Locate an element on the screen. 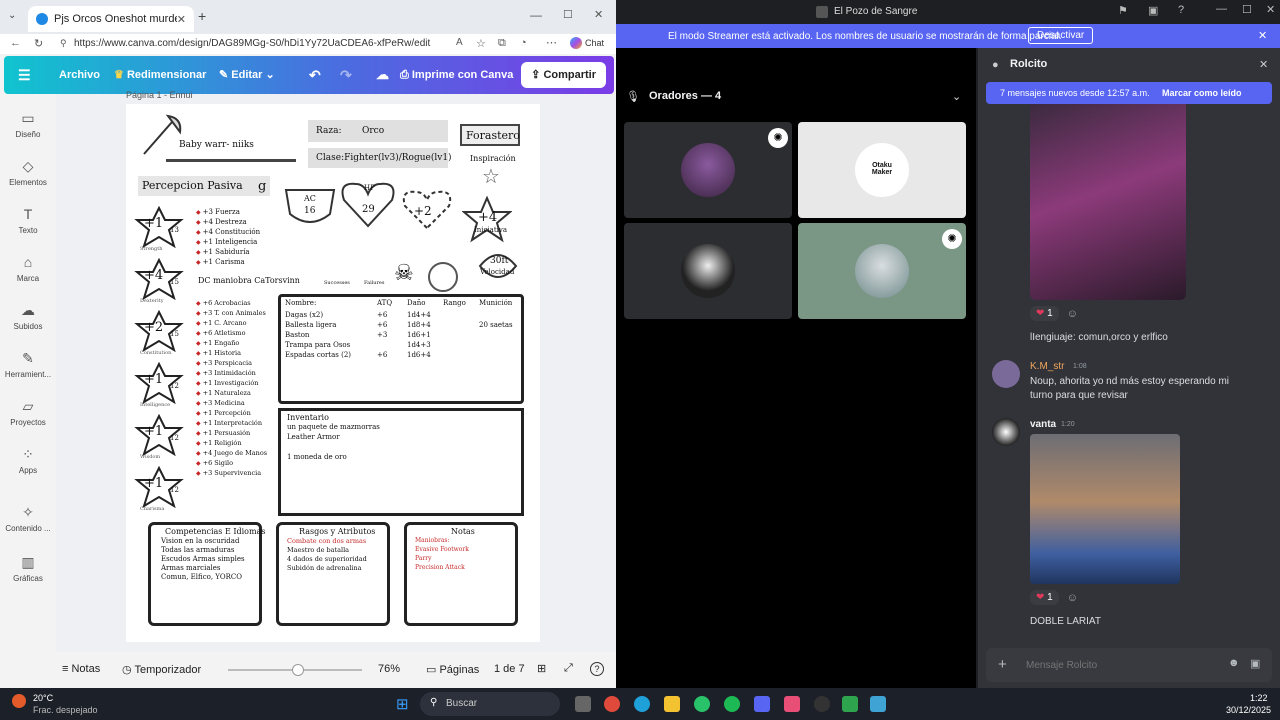  spotify-icon is located at coordinates (732, 704).